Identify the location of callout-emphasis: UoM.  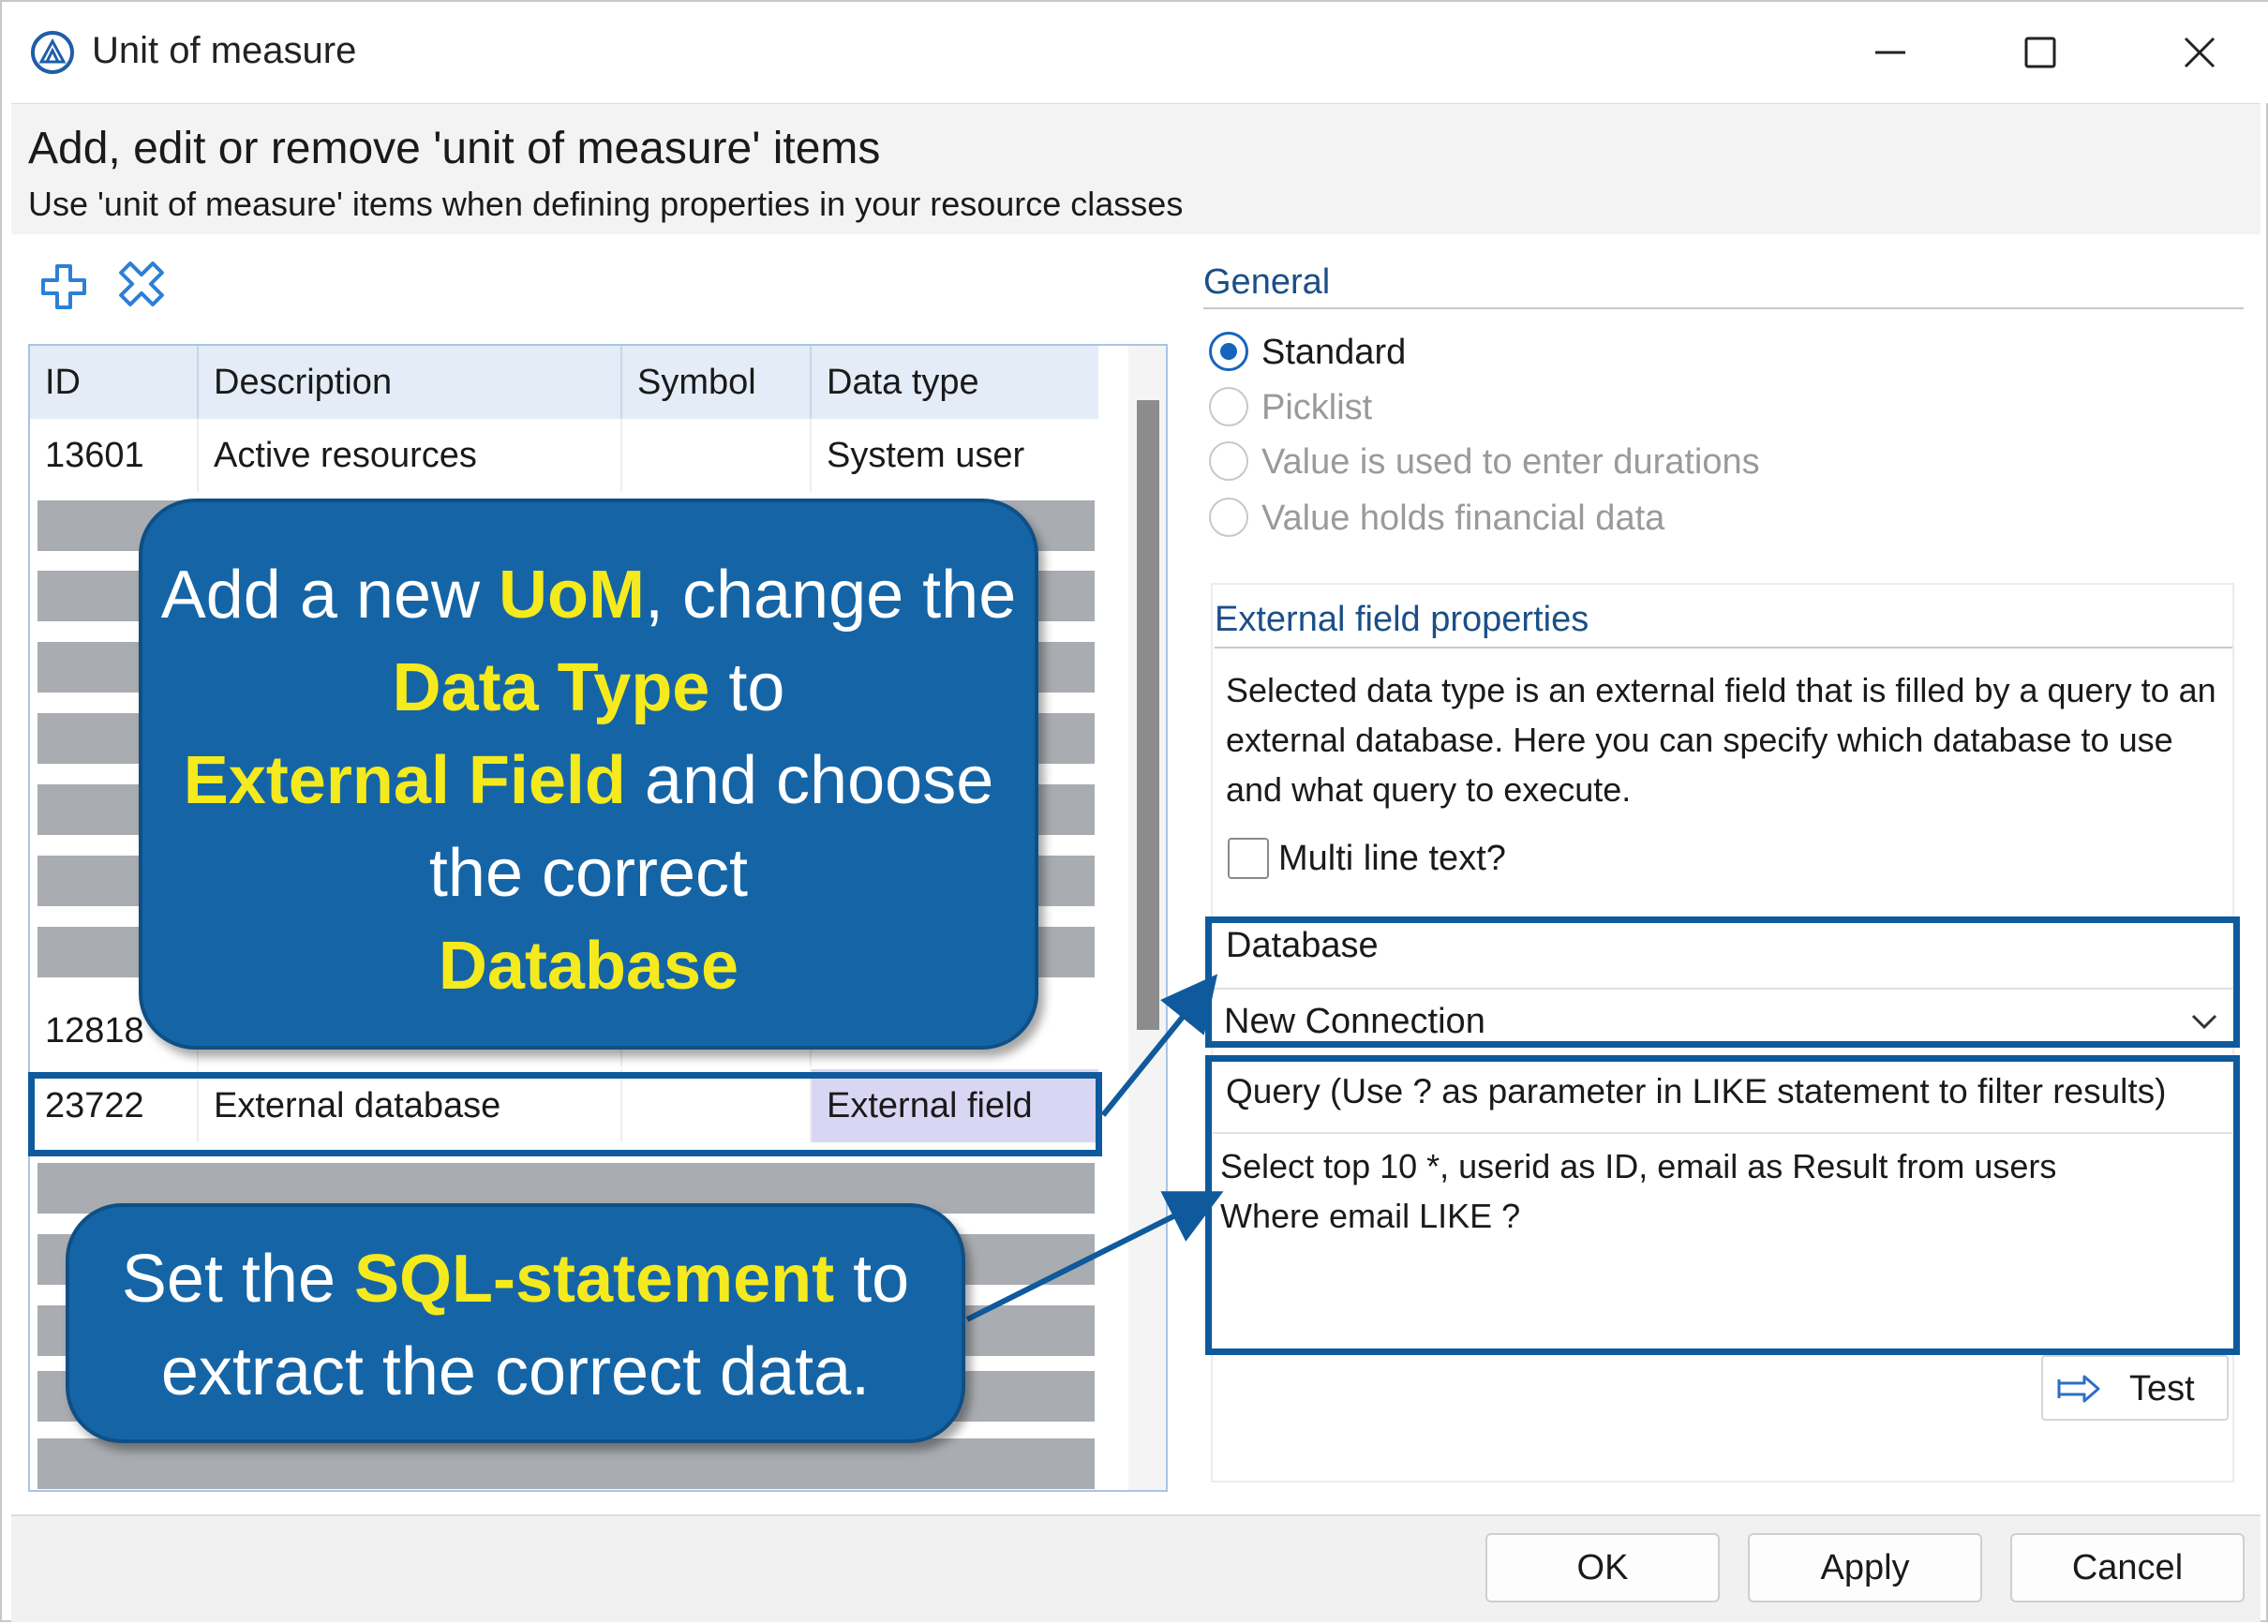
(571, 596).